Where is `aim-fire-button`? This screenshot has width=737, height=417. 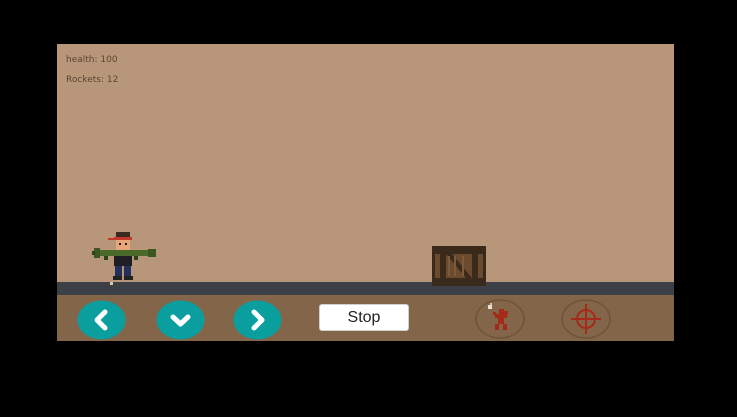 aim-fire-button is located at coordinates (586, 319).